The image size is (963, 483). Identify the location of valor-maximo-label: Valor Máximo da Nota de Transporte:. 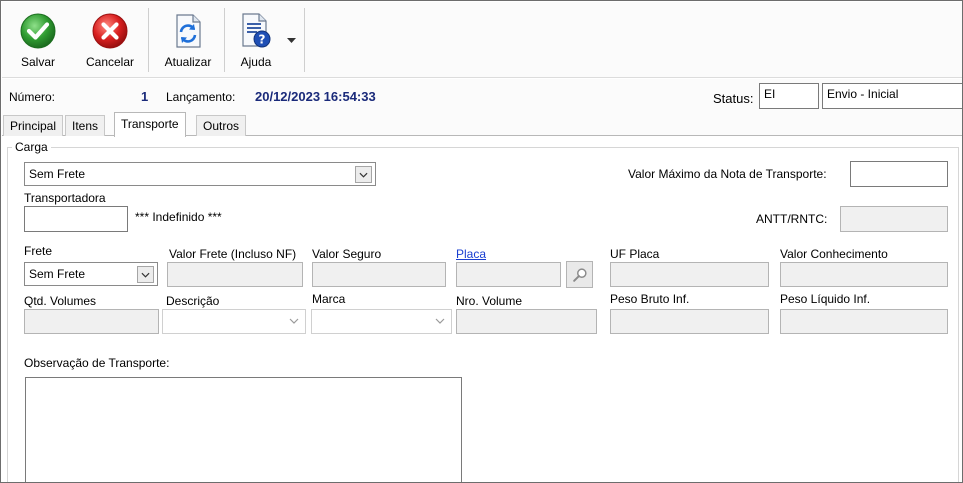
(727, 174).